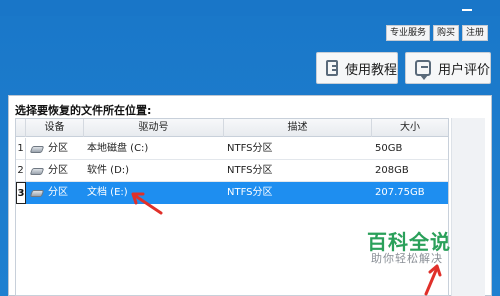  I want to click on row-number: 3, so click(21, 193).